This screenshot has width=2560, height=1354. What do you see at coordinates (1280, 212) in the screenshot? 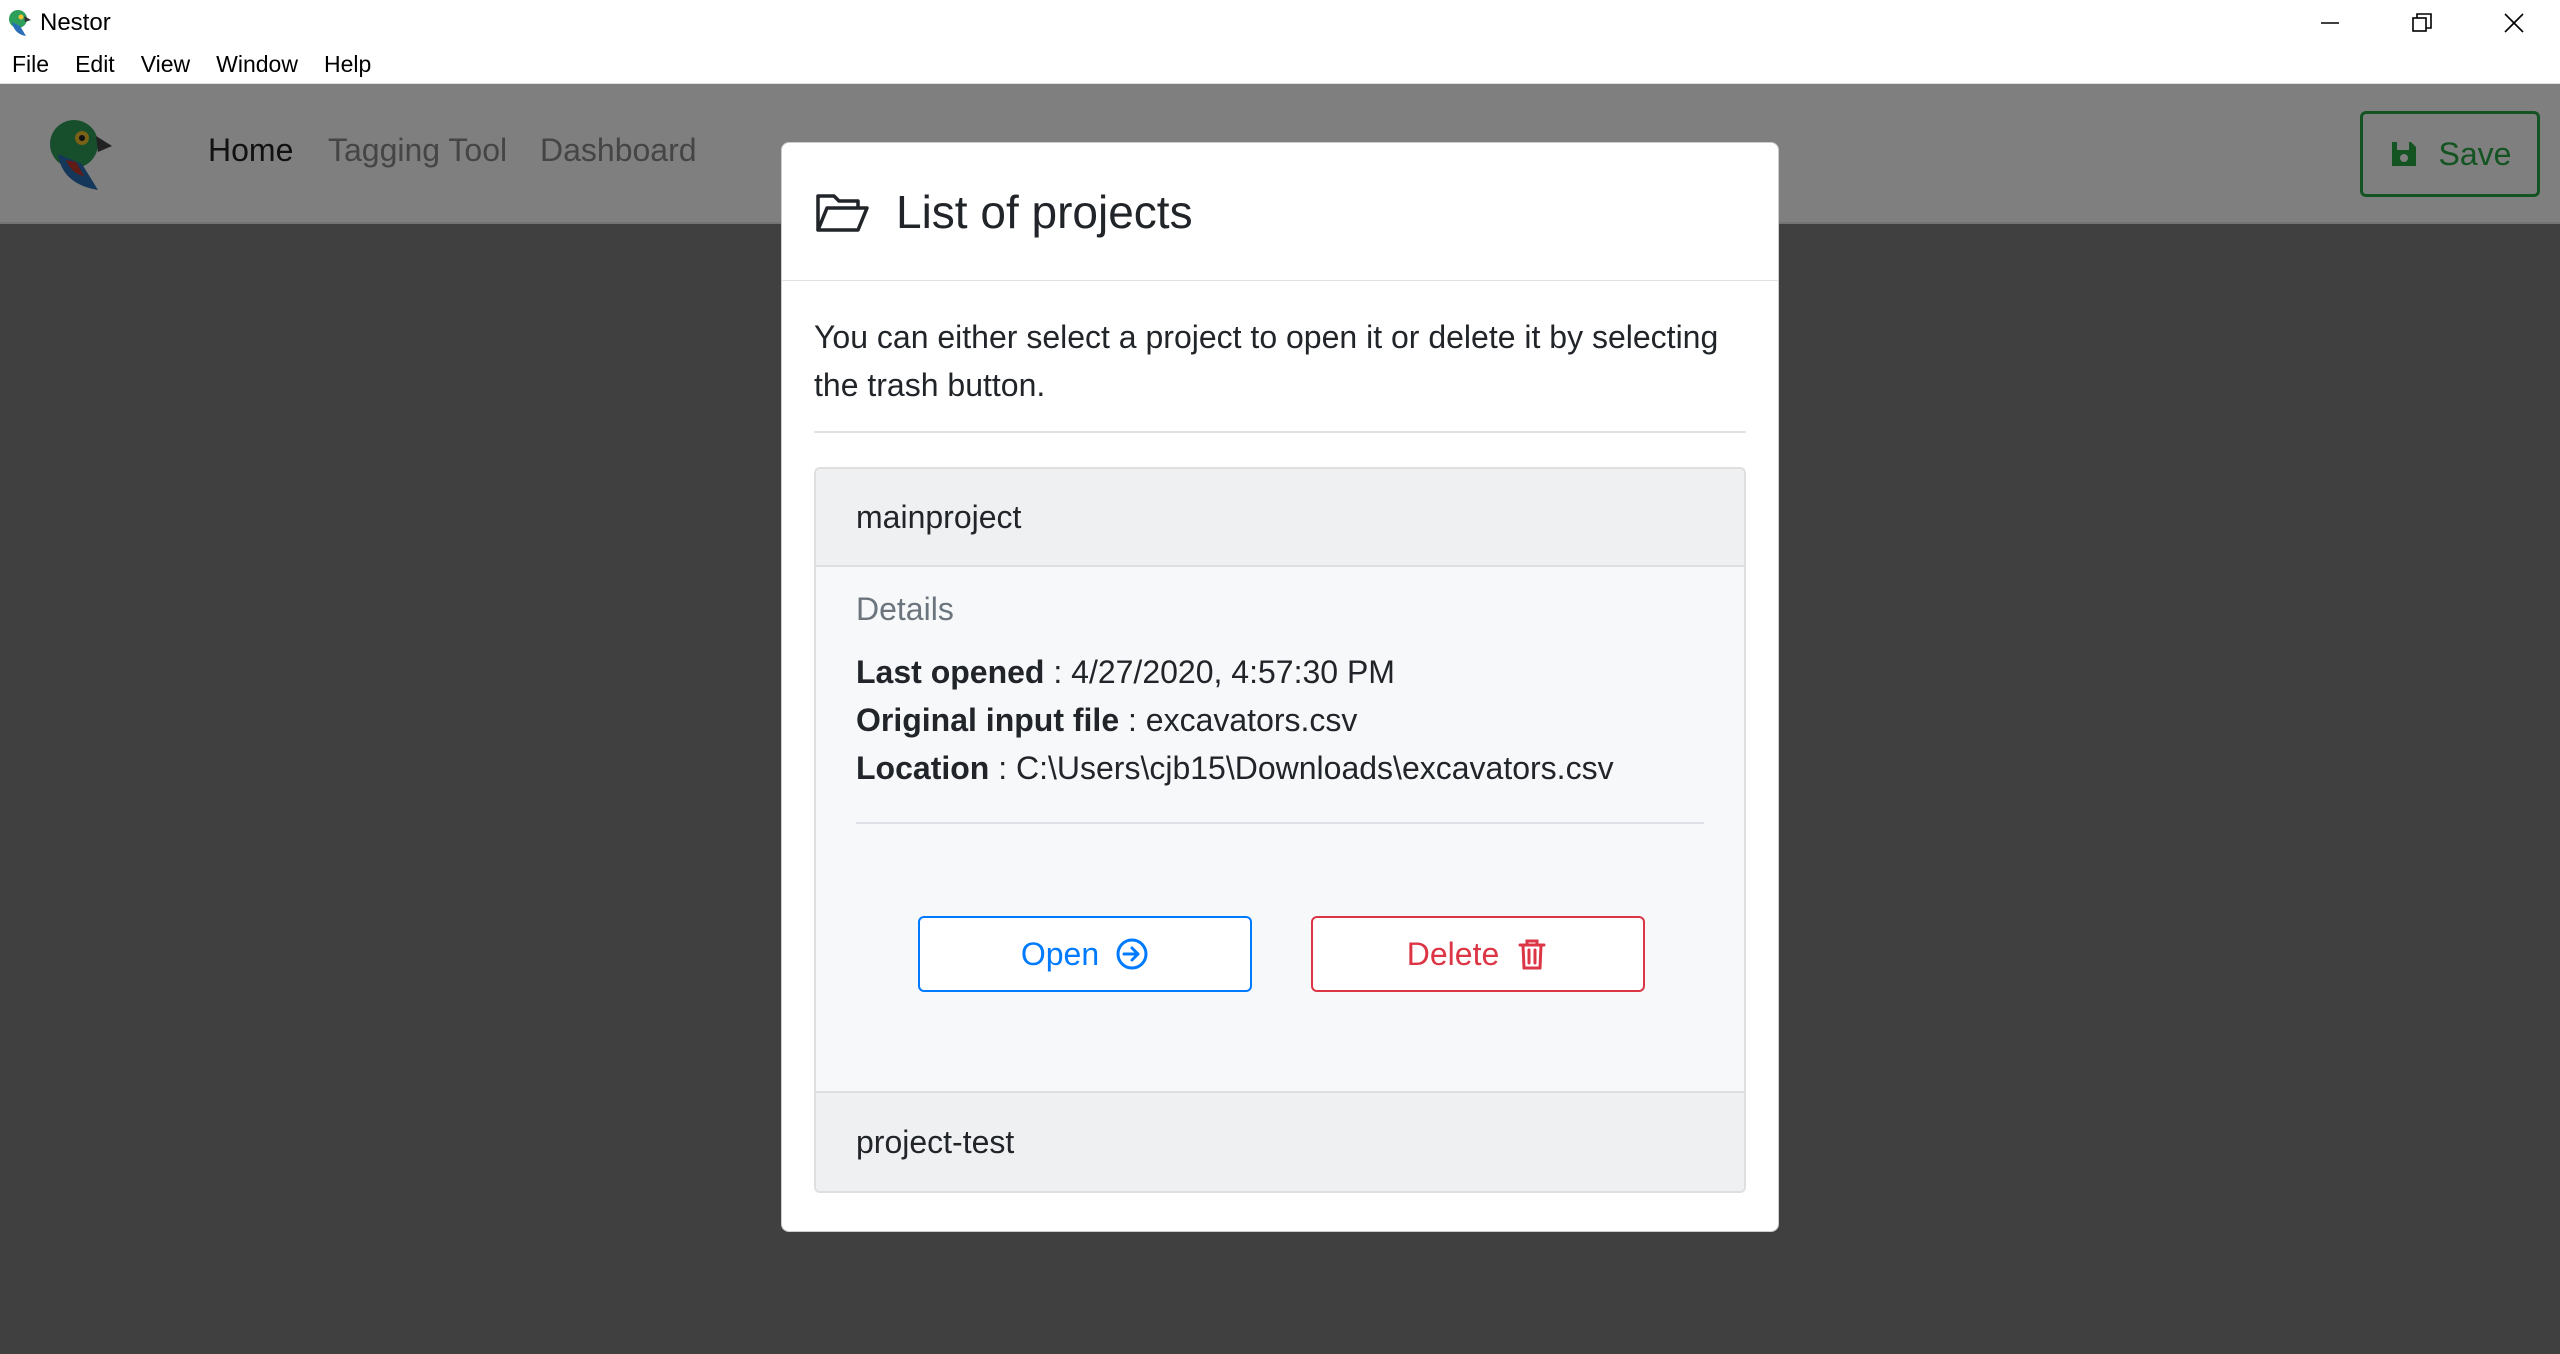
I see `modal-header: List of projects` at bounding box center [1280, 212].